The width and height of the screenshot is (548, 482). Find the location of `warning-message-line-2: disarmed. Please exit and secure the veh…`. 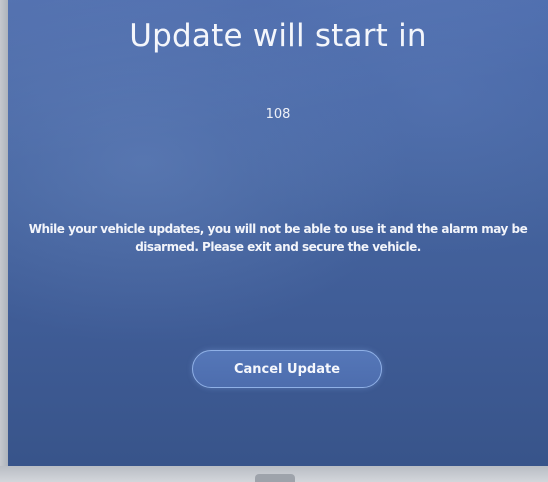

warning-message-line-2: disarmed. Please exit and secure the veh… is located at coordinates (278, 247).